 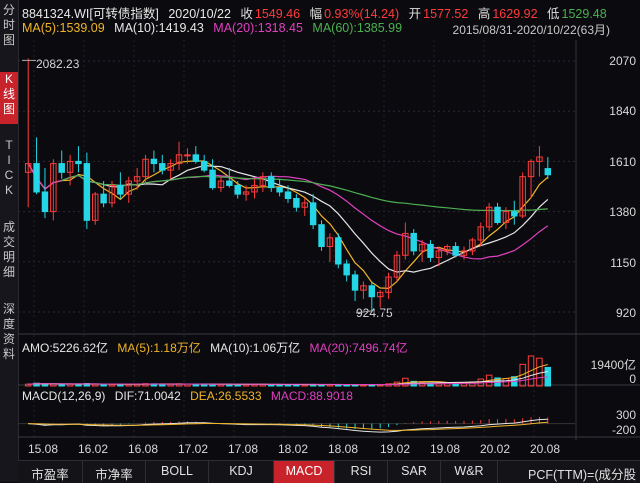 I want to click on tab-sar: SAR, so click(x=414, y=472).